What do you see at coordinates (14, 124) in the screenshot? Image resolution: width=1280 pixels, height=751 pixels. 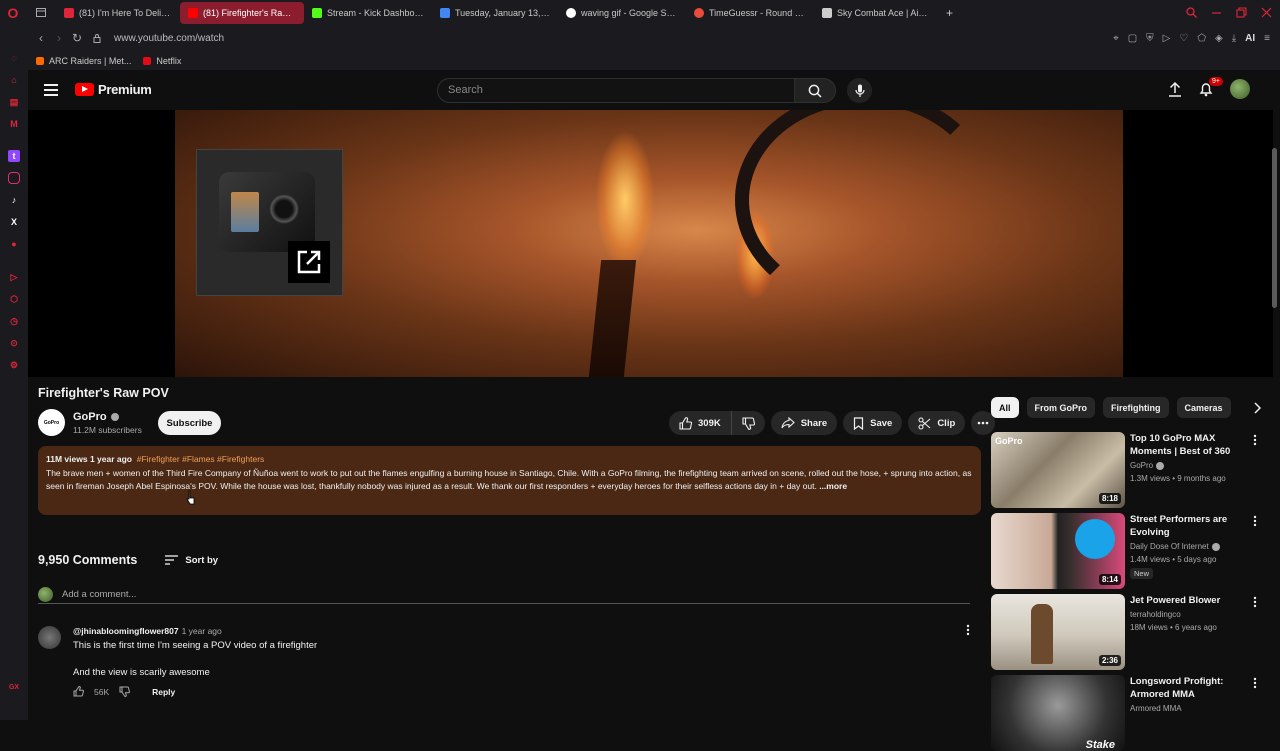 I see `sidebar-mail-icon: M` at bounding box center [14, 124].